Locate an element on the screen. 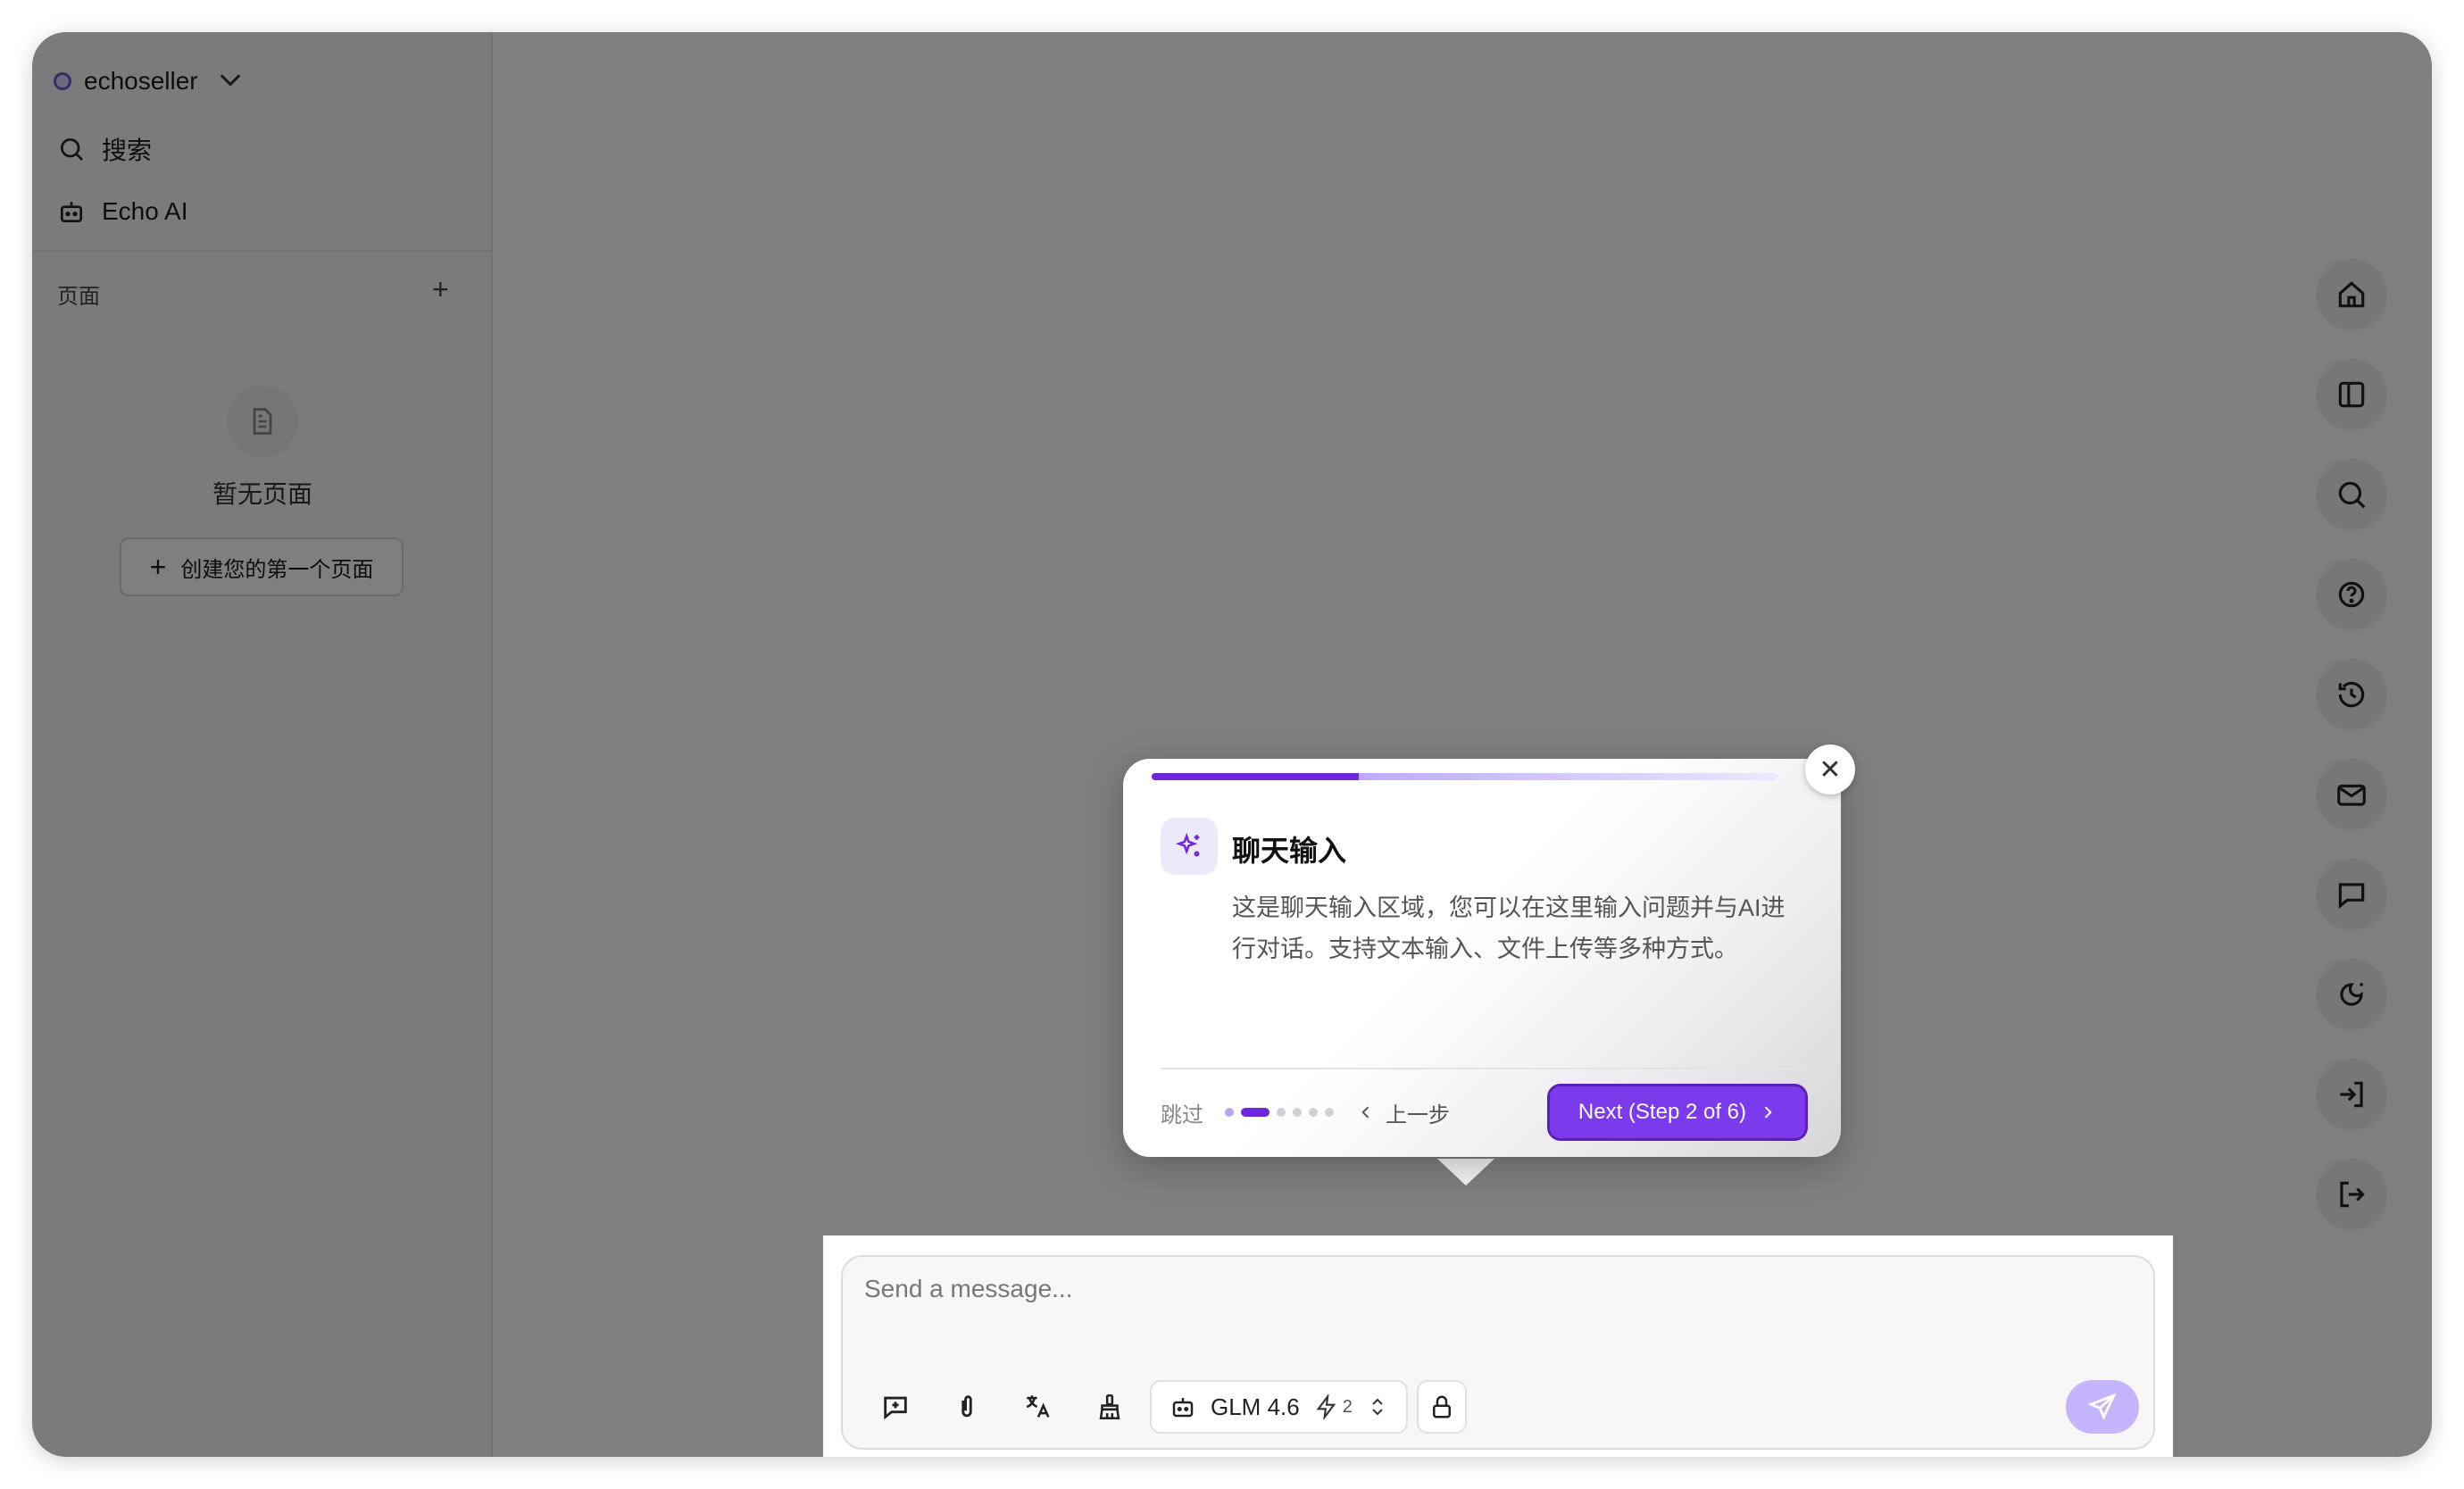 The height and width of the screenshot is (1489, 2464). lock-icon is located at coordinates (1441, 1406).